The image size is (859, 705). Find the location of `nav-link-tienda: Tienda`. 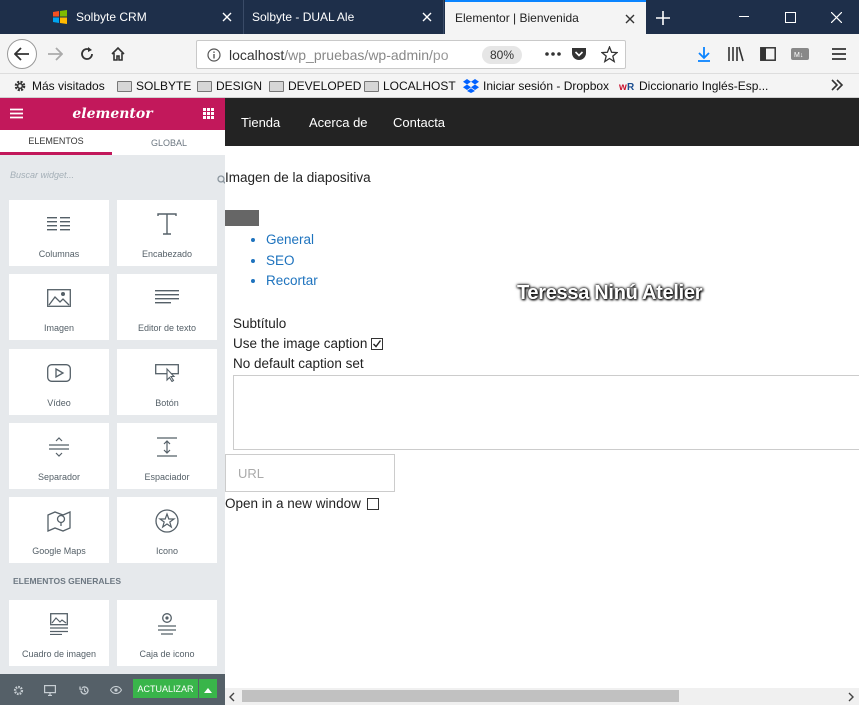

nav-link-tienda: Tienda is located at coordinates (260, 122).